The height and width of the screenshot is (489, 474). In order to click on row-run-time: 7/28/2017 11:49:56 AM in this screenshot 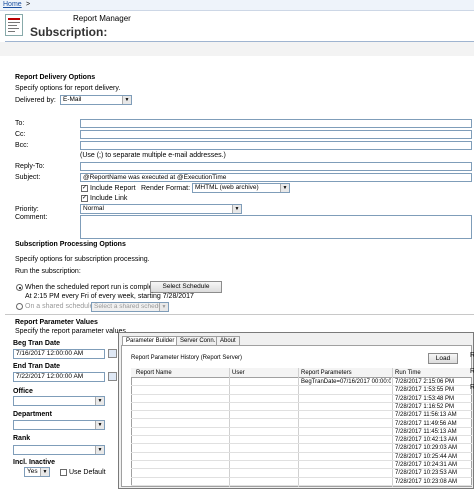, I will do `click(426, 423)`.